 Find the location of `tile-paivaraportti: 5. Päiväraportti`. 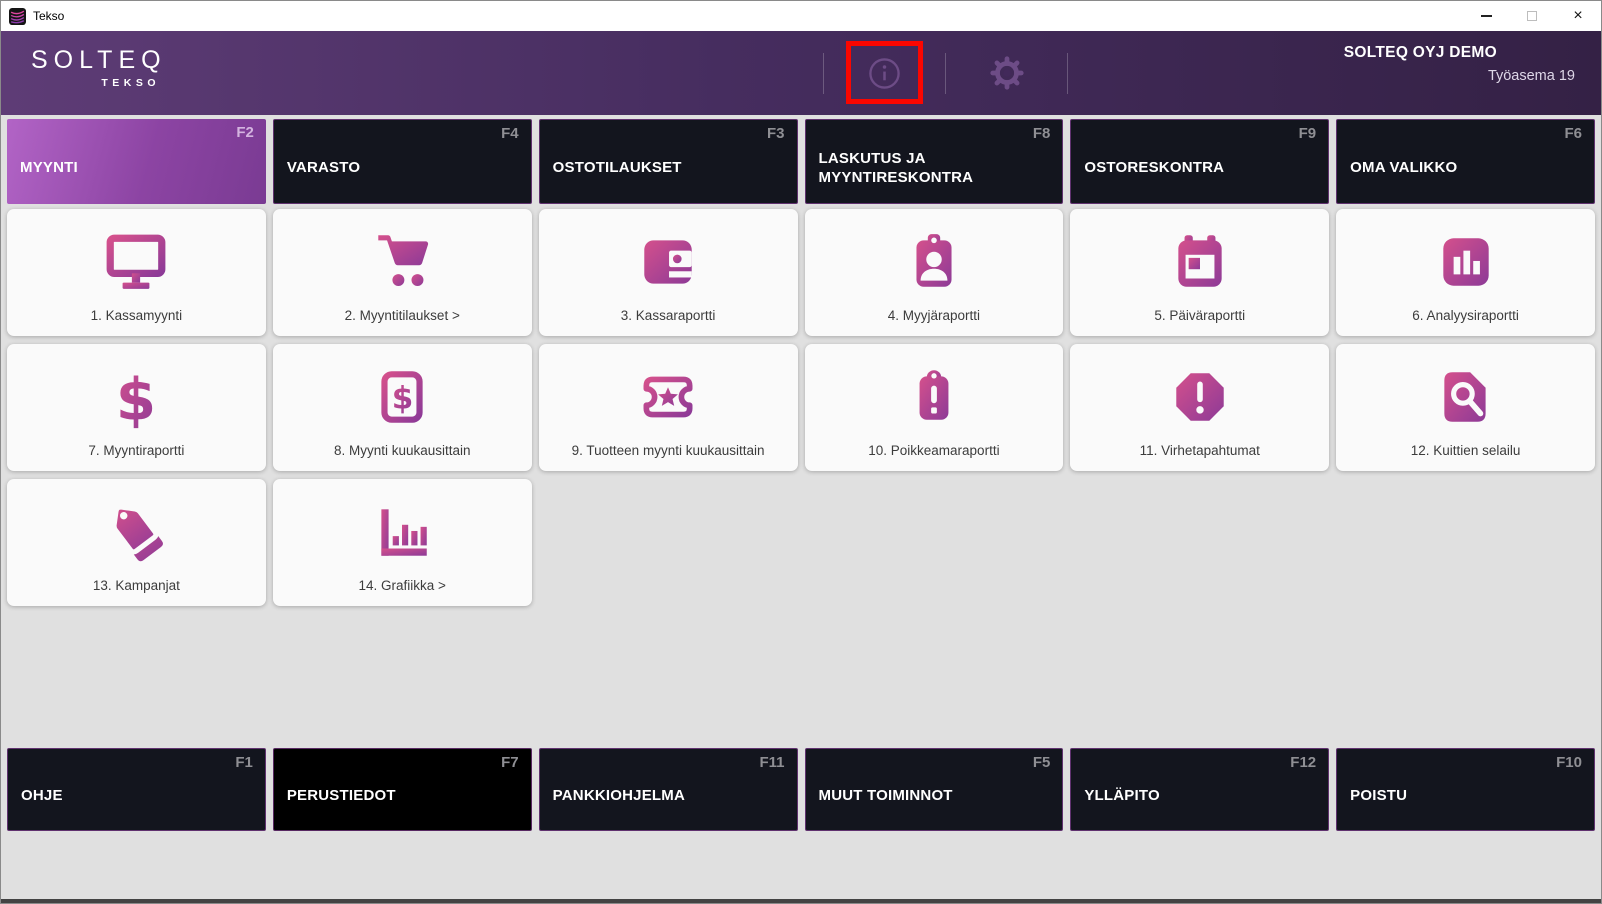

tile-paivaraportti: 5. Päiväraportti is located at coordinates (1200, 272).